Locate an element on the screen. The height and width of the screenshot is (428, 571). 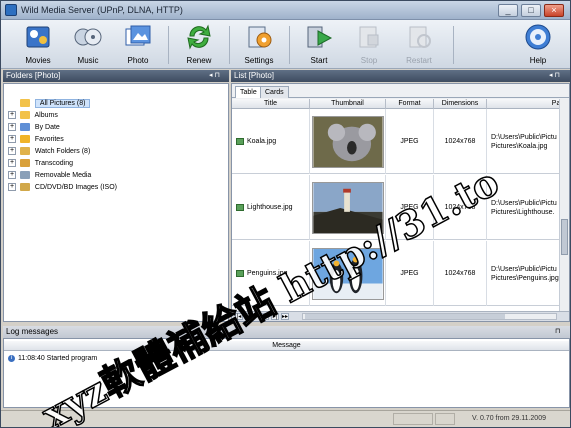
photo-button: Photo is located at coordinates (138, 45).